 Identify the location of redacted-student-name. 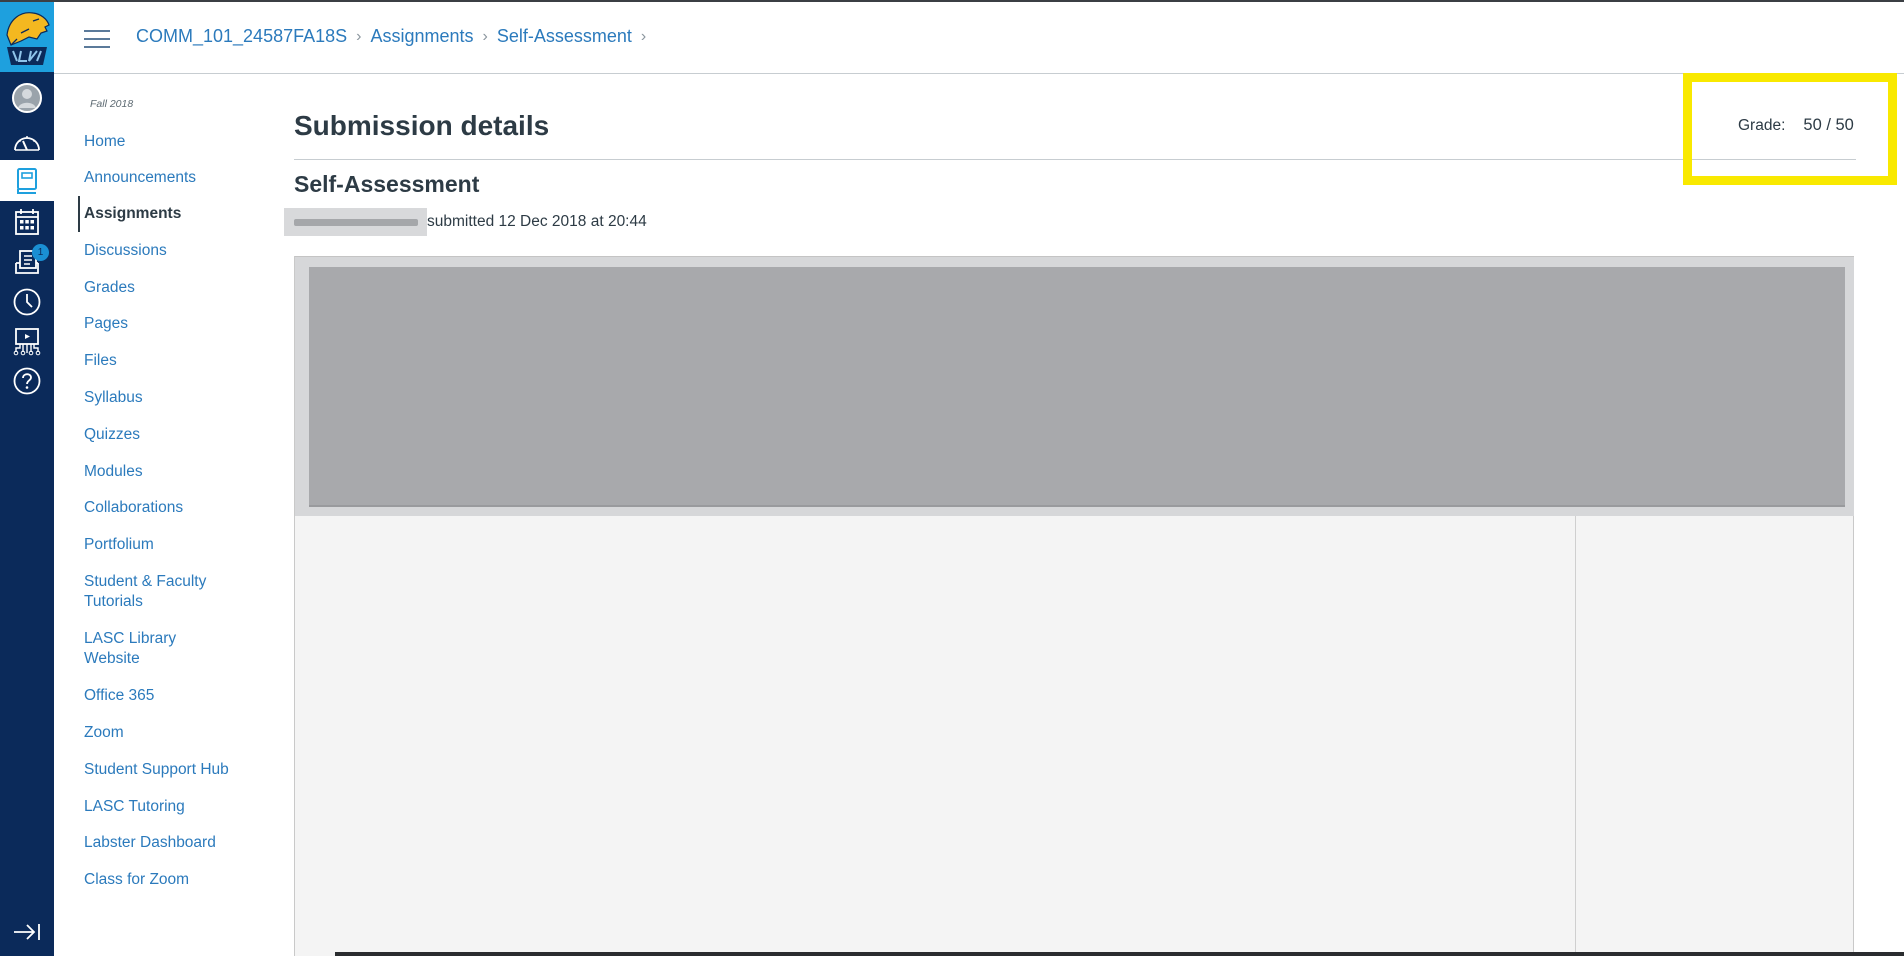
(355, 222).